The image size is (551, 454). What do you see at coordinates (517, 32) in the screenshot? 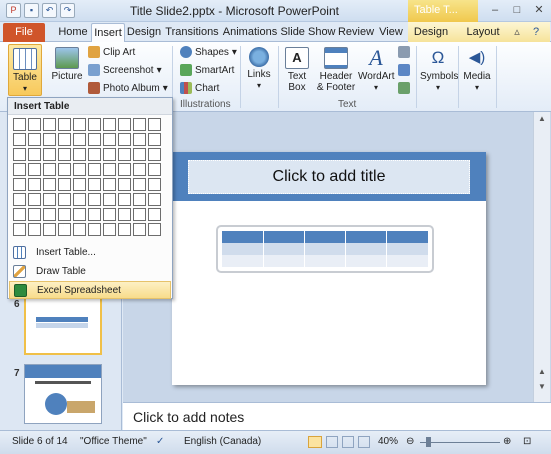
I see `minimize-ribbon-icon: ▵` at bounding box center [517, 32].